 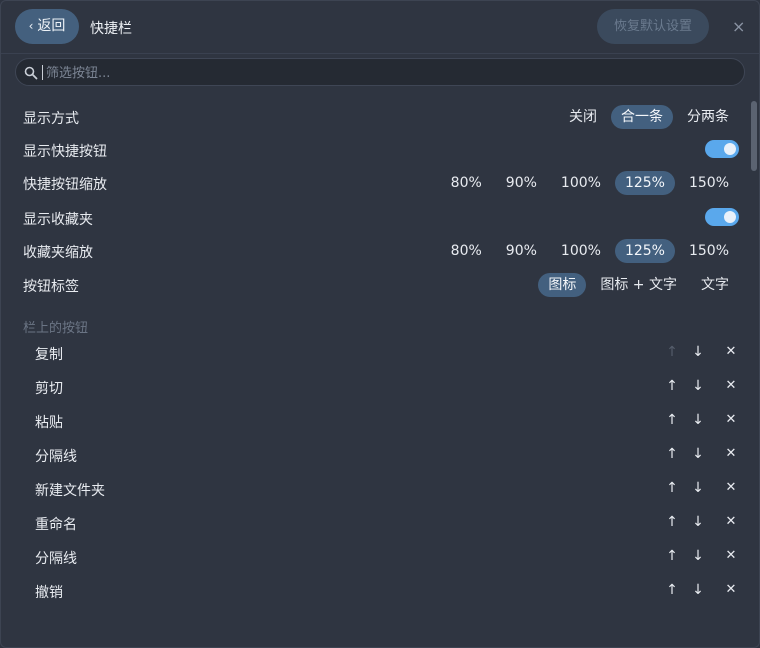 I want to click on setting-row-button-scale: 快捷按钮缩放 80% 90% 100% 125% 150%, so click(x=381, y=183).